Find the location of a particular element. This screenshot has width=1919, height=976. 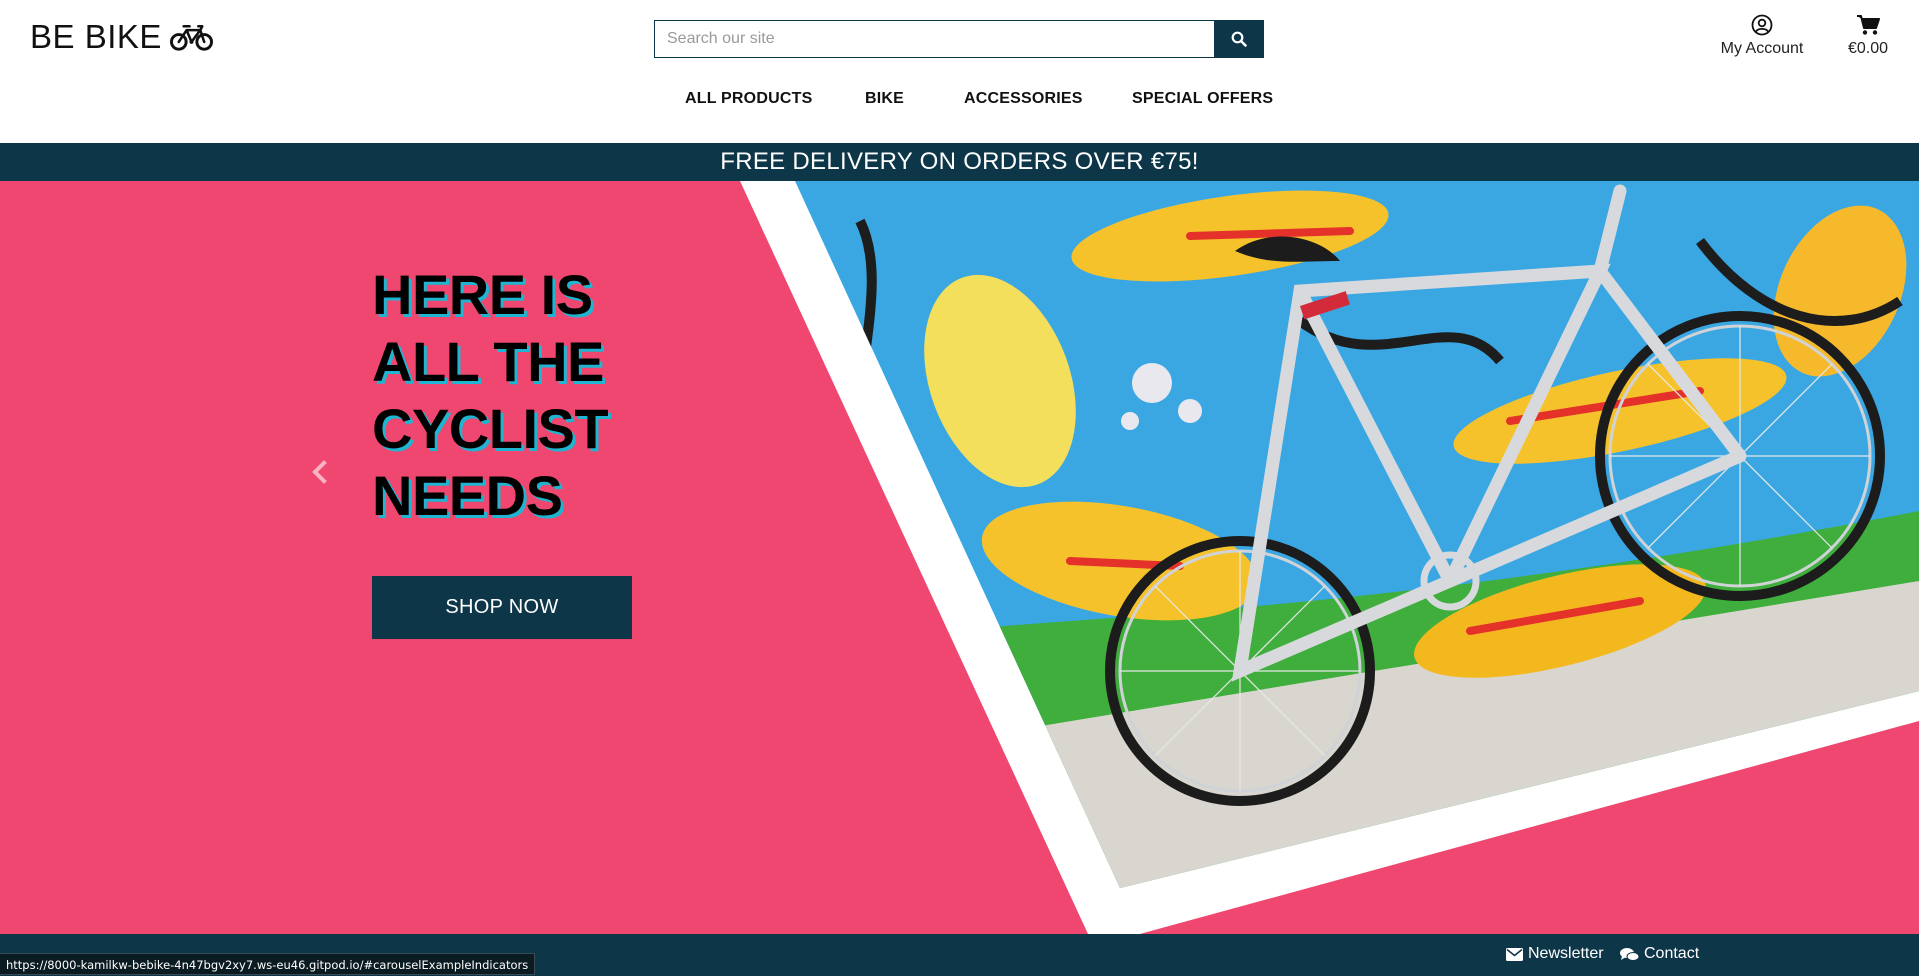

newsletter-link: Newsletter is located at coordinates (1555, 954).